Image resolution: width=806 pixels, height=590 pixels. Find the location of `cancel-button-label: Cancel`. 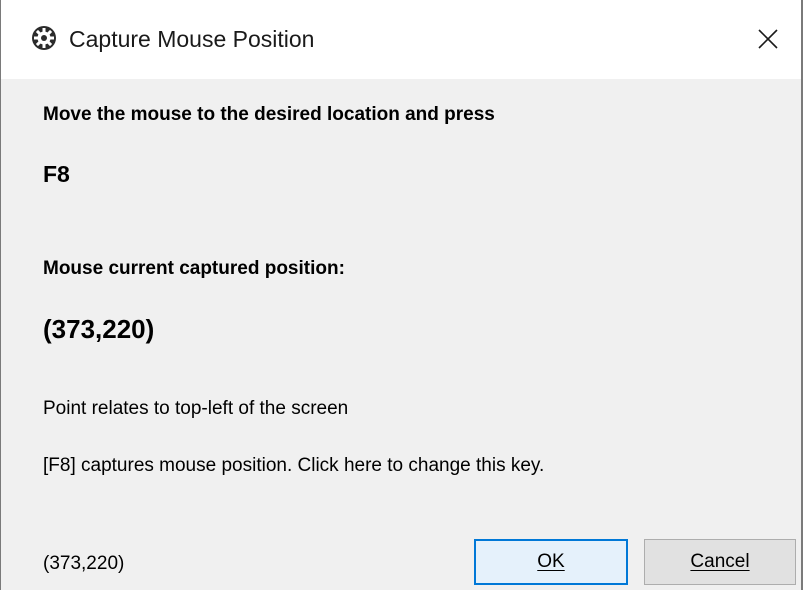

cancel-button-label: Cancel is located at coordinates (720, 561).